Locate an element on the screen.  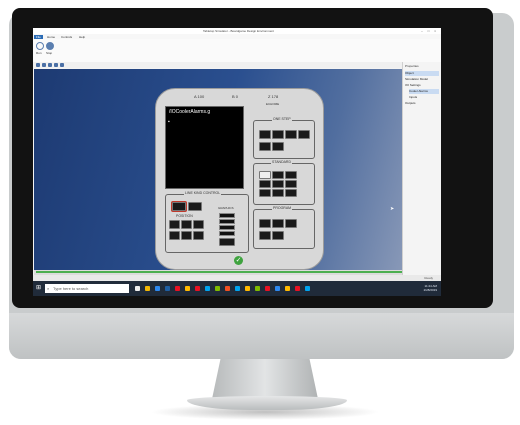
inspector-row: Inputs is located at coordinates (424, 97).